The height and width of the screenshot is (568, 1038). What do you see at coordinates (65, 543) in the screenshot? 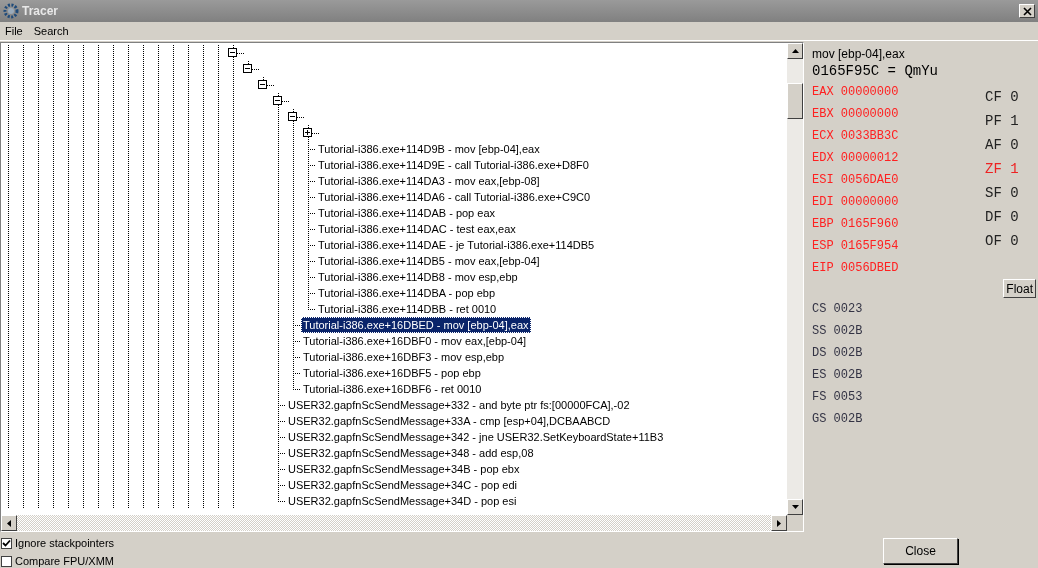
I see `checkbox-label: Ignore stackpointers` at bounding box center [65, 543].